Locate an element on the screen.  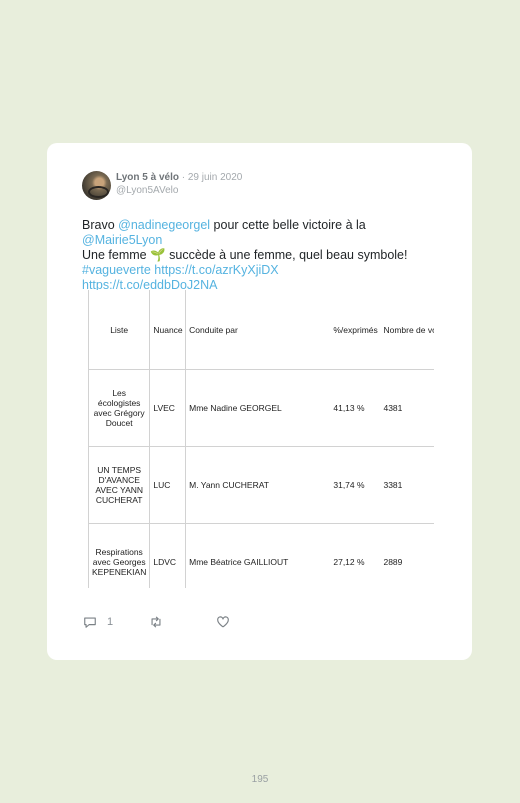
cell-nuance: LUC is located at coordinates (168, 485).